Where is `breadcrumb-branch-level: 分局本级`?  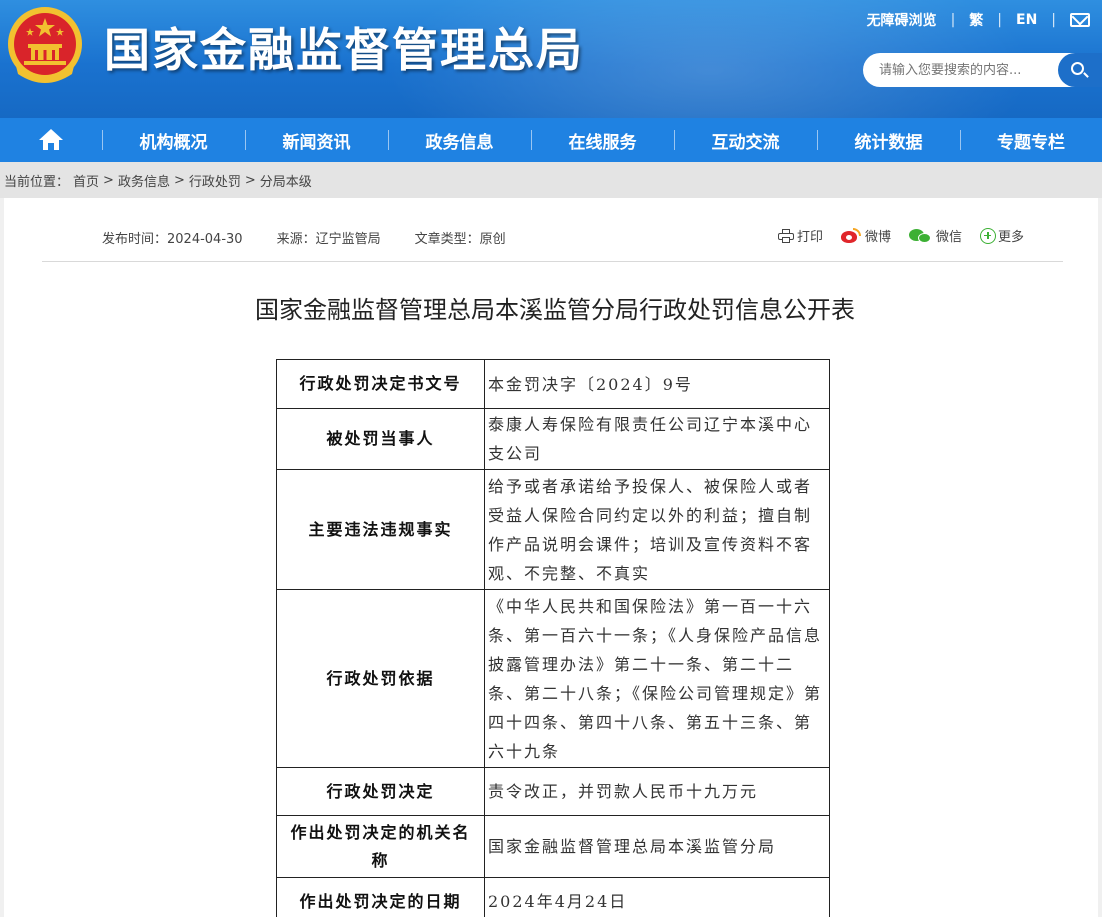
breadcrumb-branch-level: 分局本级 is located at coordinates (286, 180).